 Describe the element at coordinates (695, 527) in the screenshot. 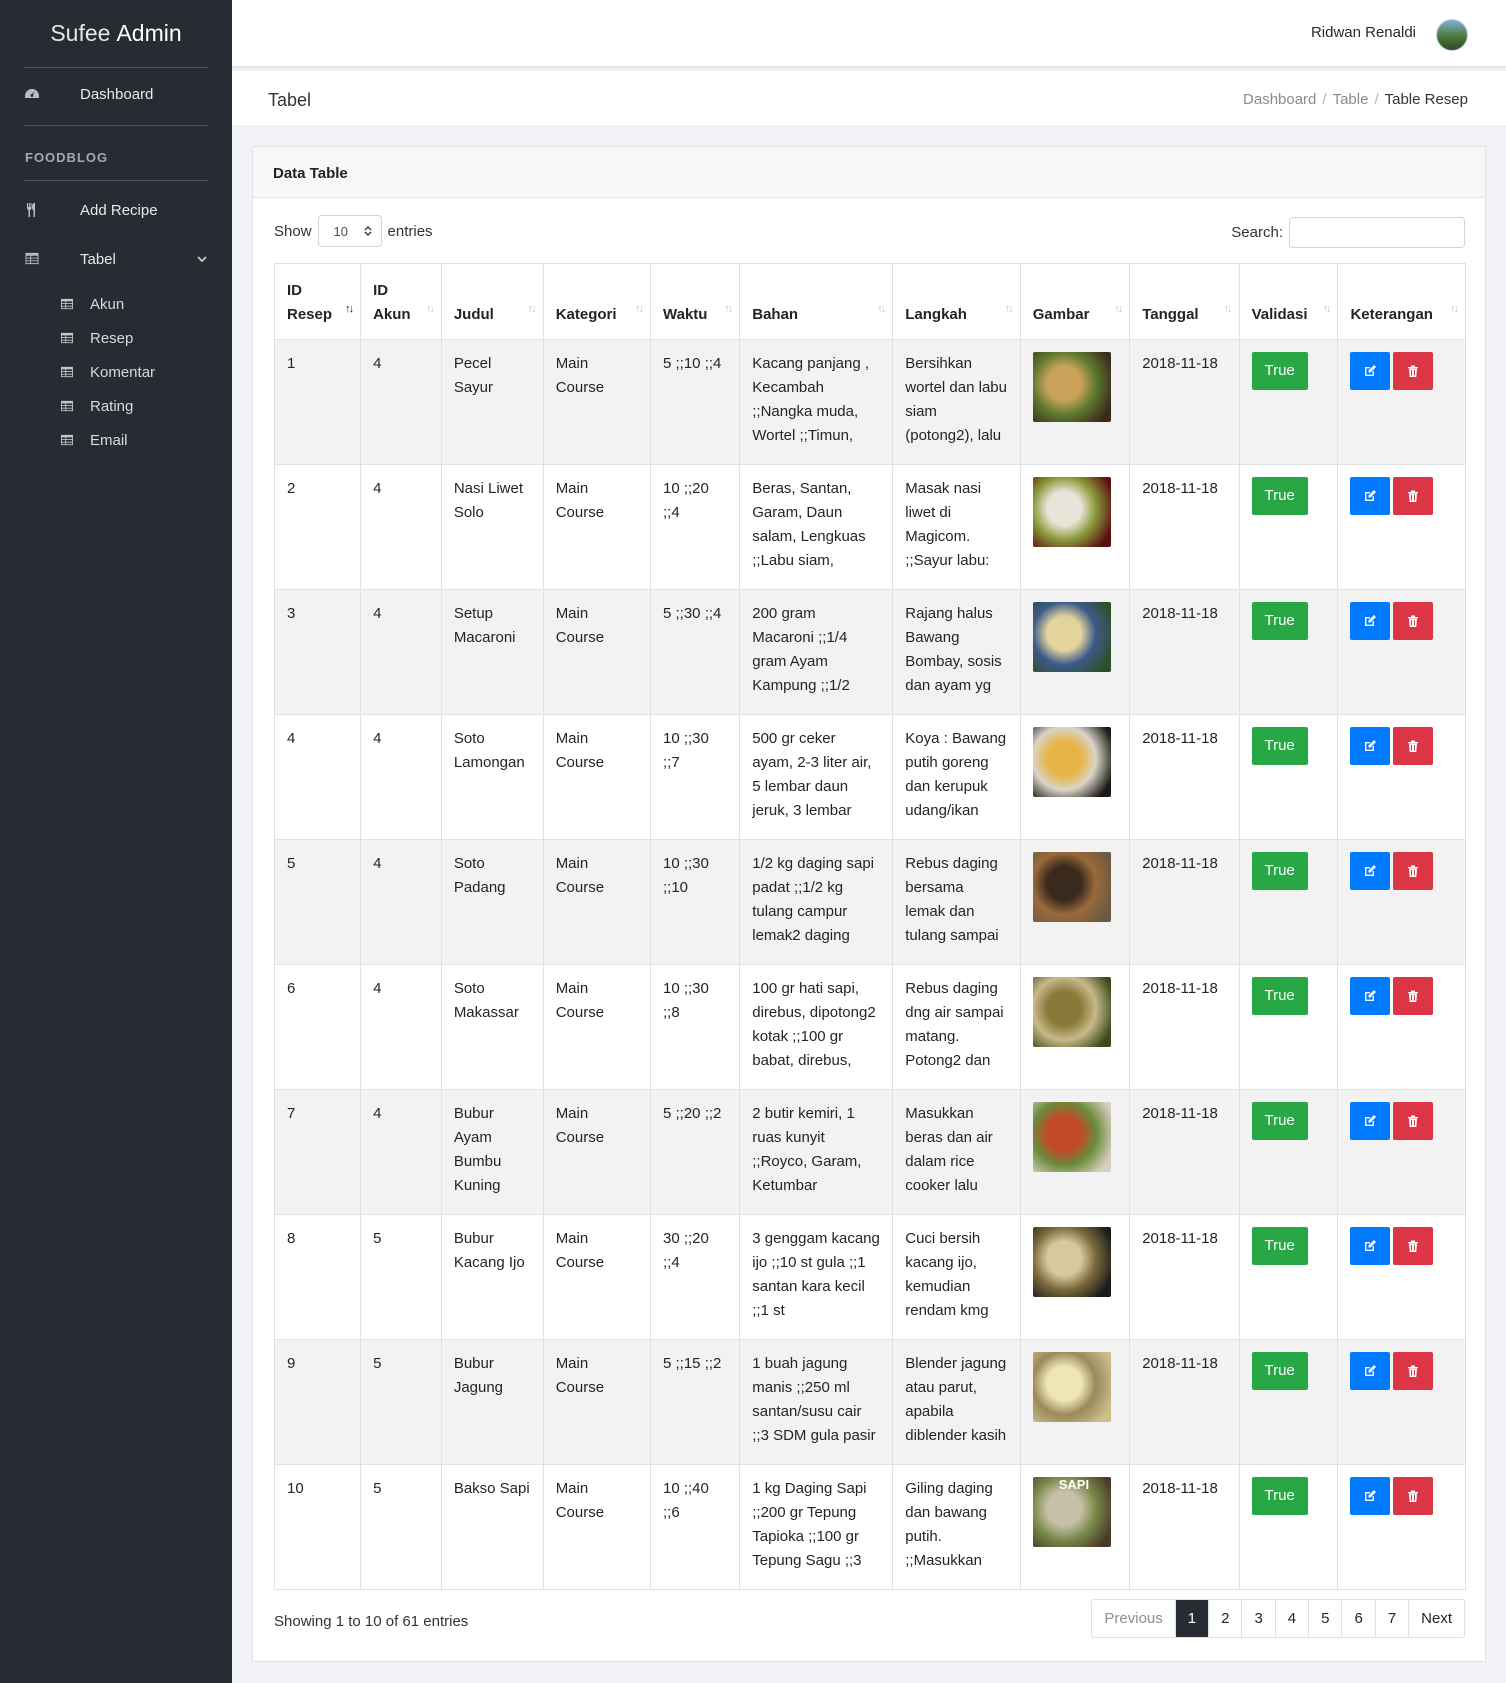

I see `col-waktu-cell: 10 ;;20 ;;4` at that location.